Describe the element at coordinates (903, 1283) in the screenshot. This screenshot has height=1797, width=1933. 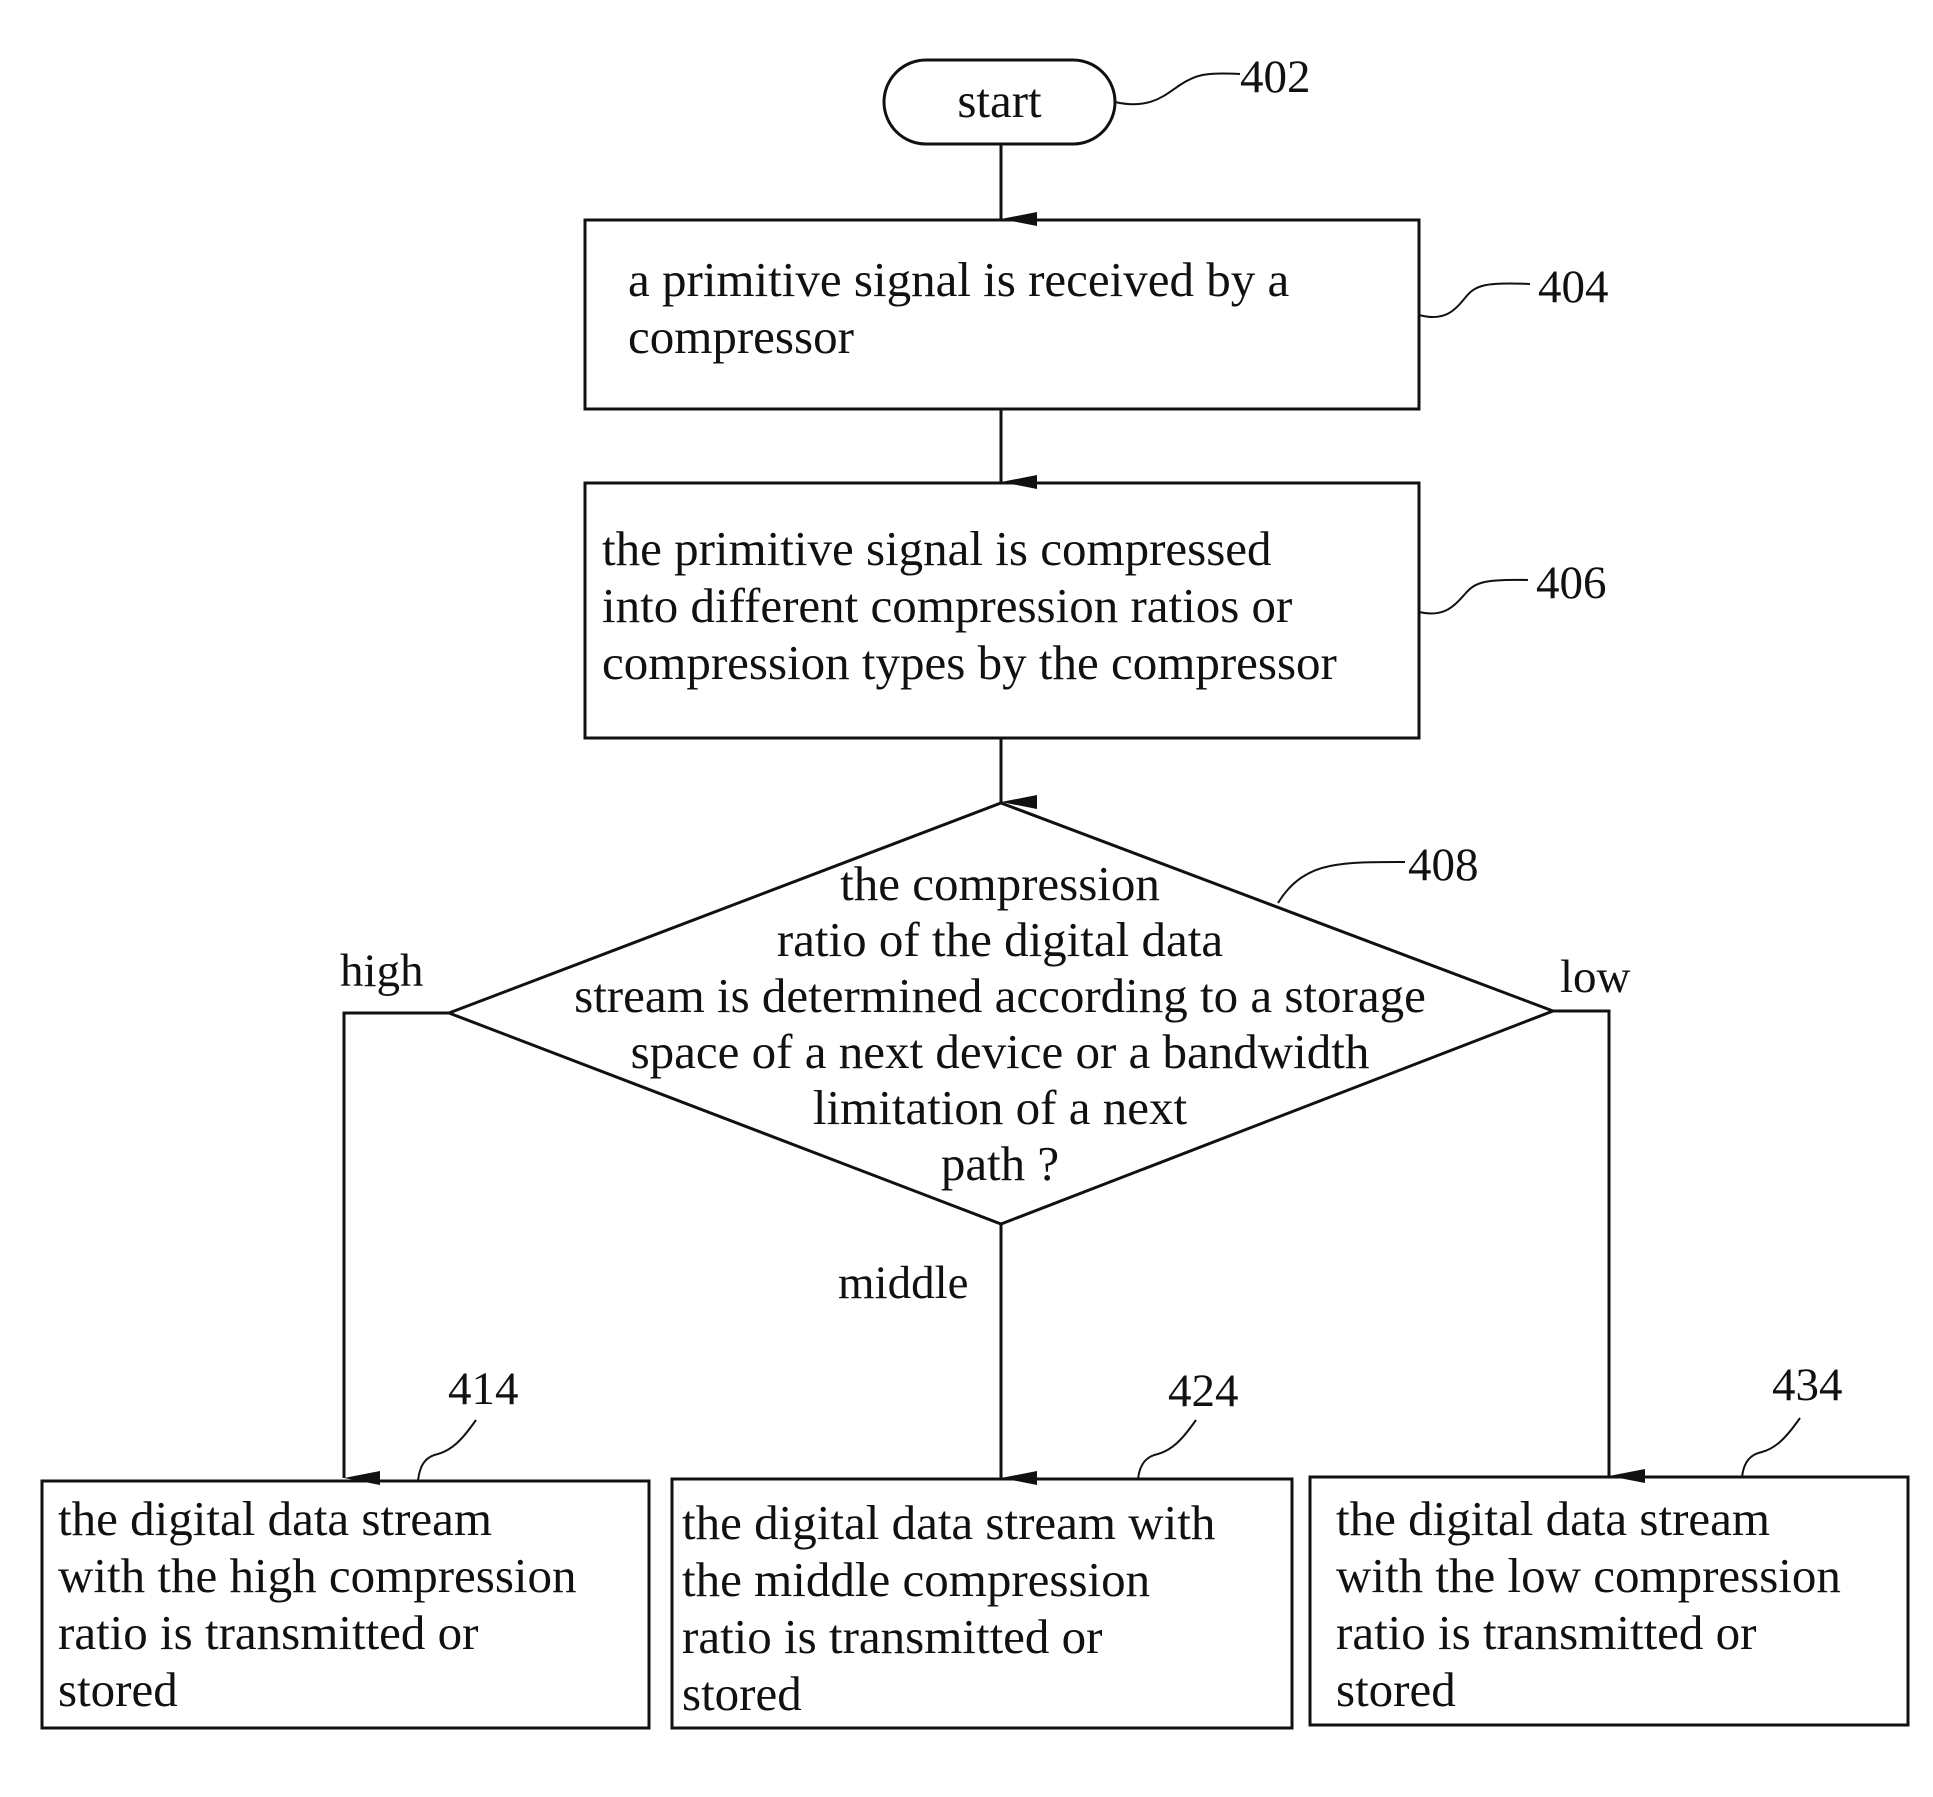
I see `branch-middle-label: middle` at that location.